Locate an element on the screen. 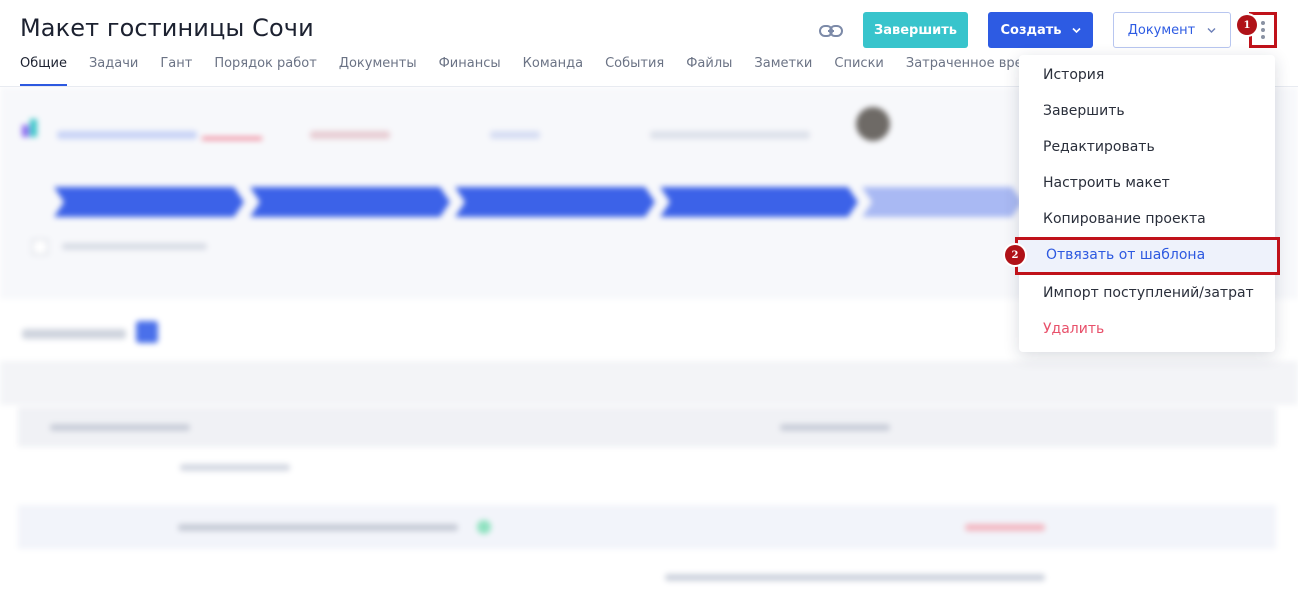  tab-lists: Списки is located at coordinates (858, 70).